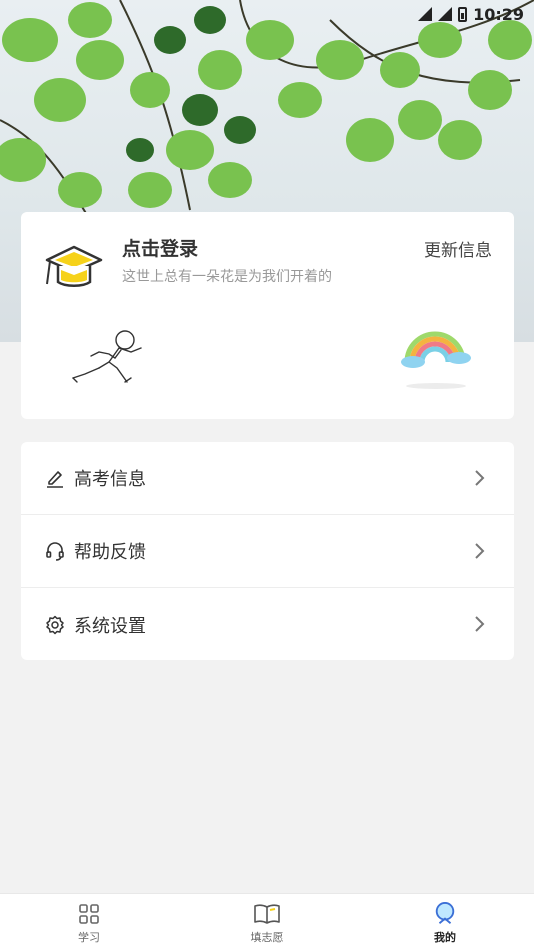 The image size is (534, 950). I want to click on profile-icon, so click(445, 913).